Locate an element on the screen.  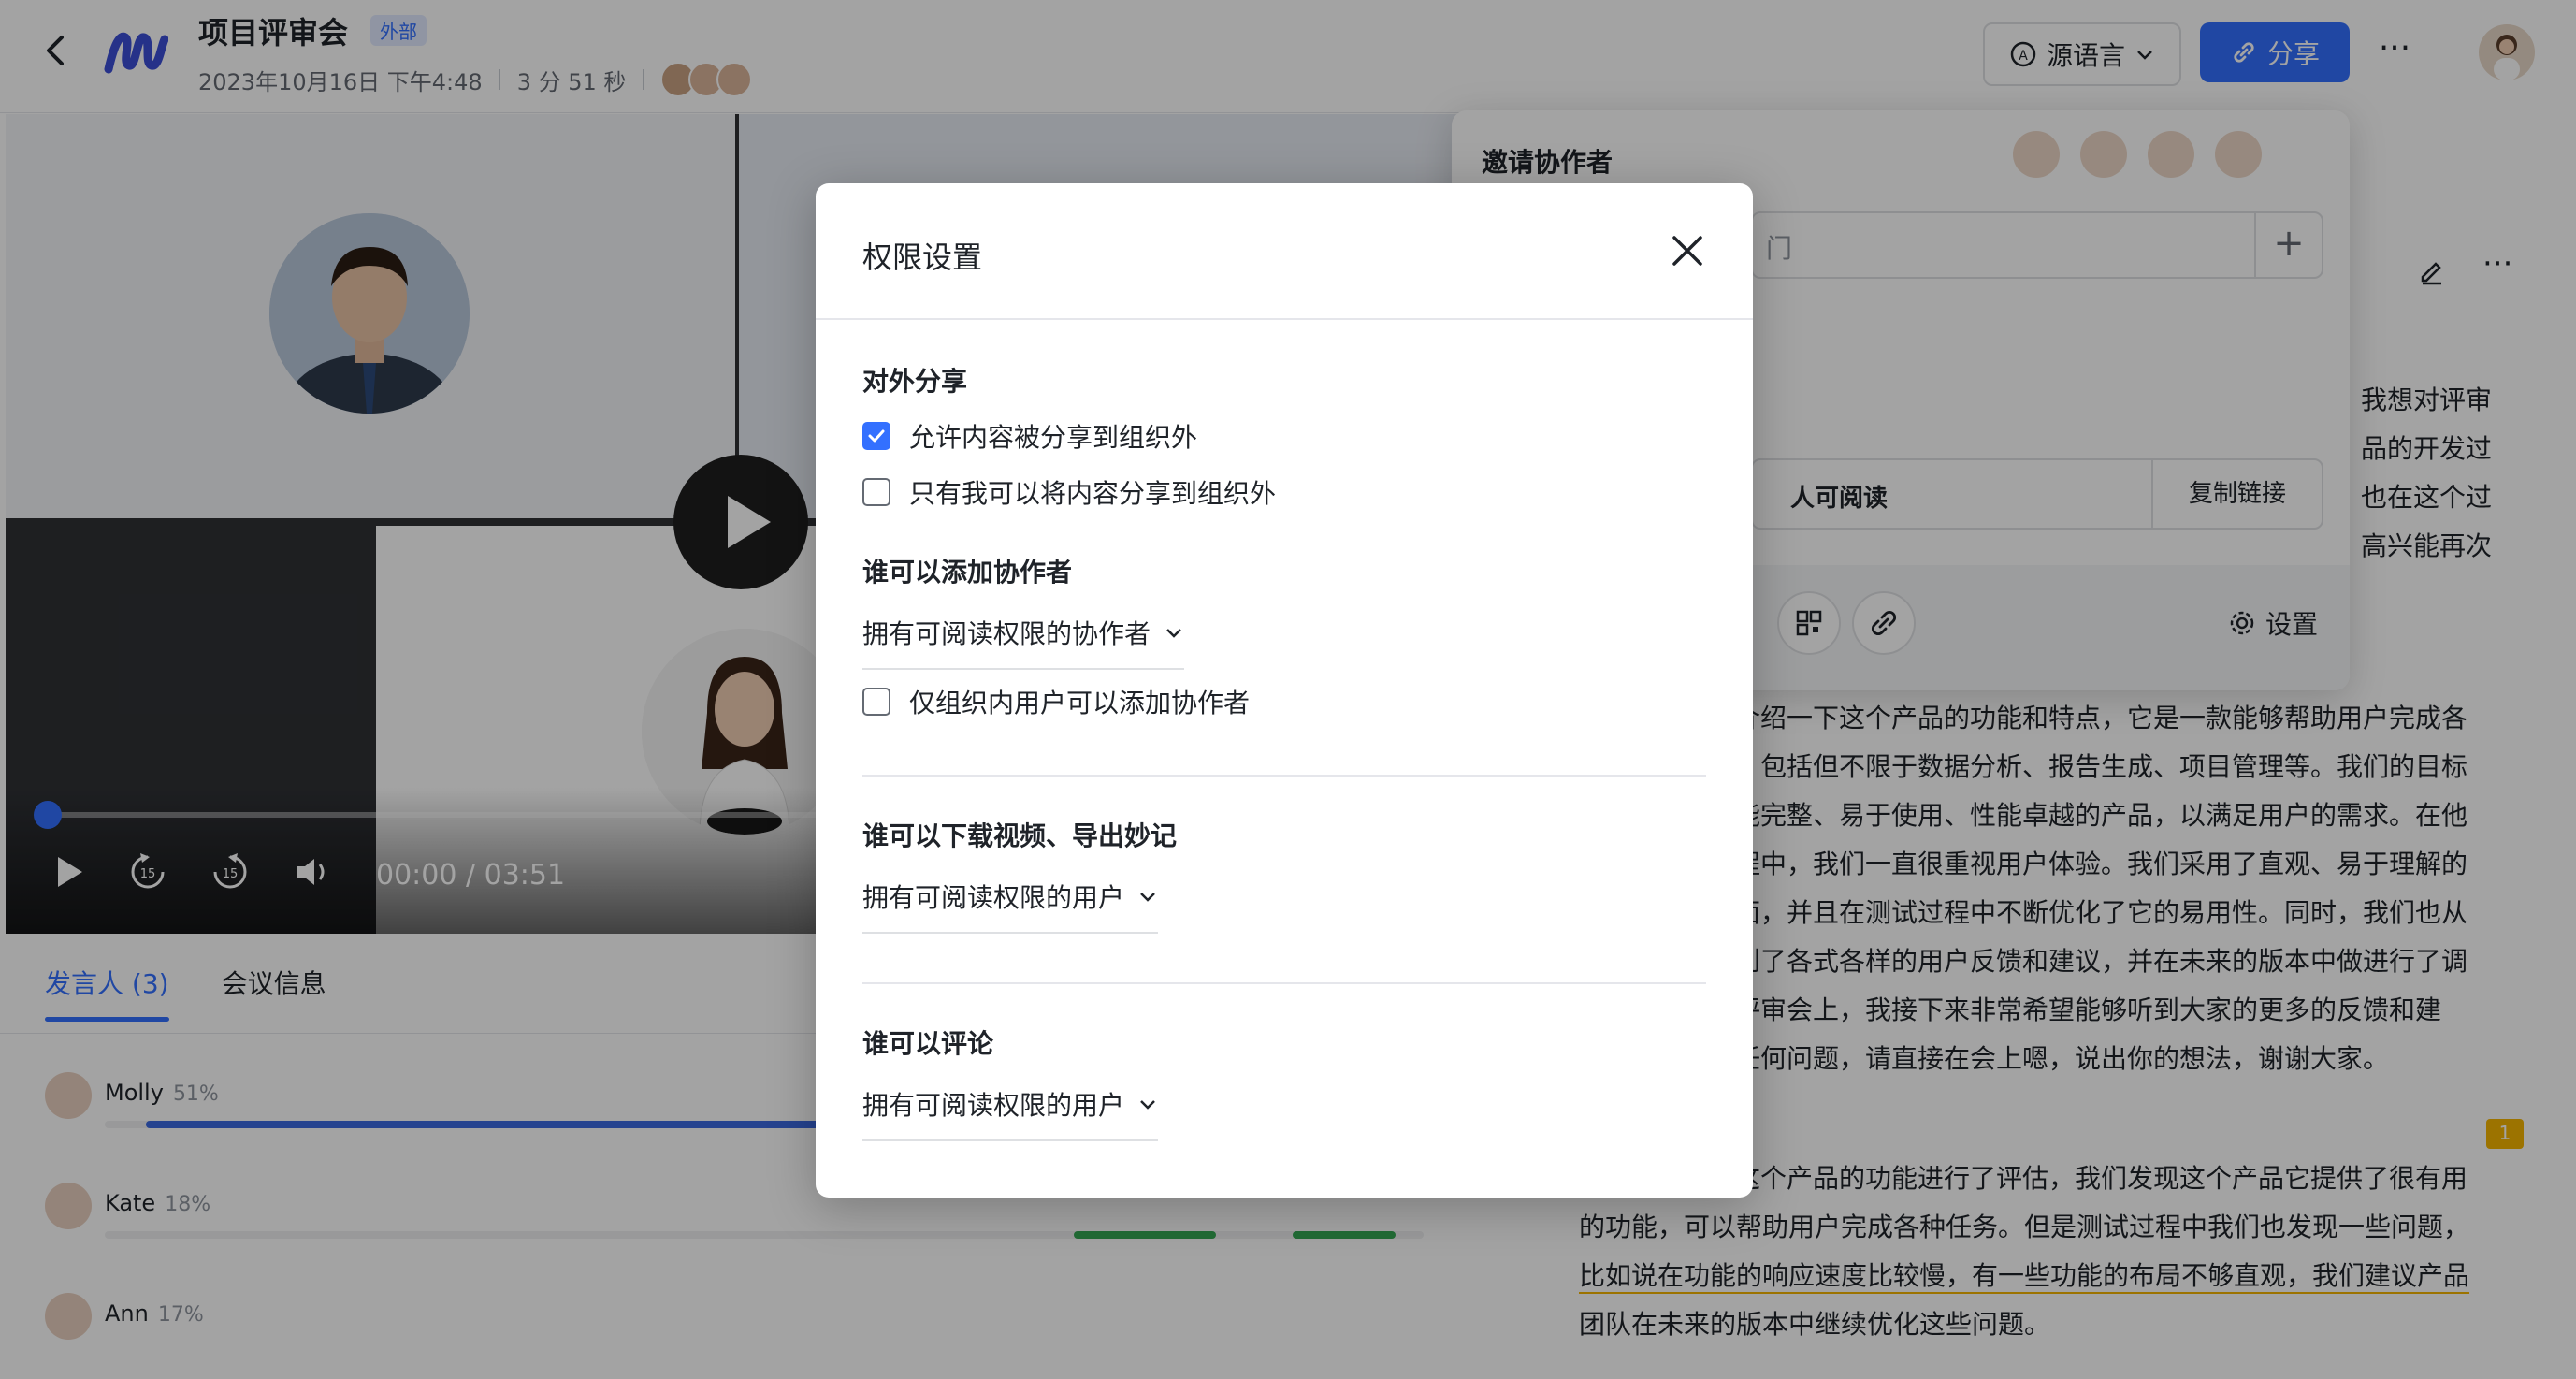
allow-external-share-checkbox is located at coordinates (876, 436).